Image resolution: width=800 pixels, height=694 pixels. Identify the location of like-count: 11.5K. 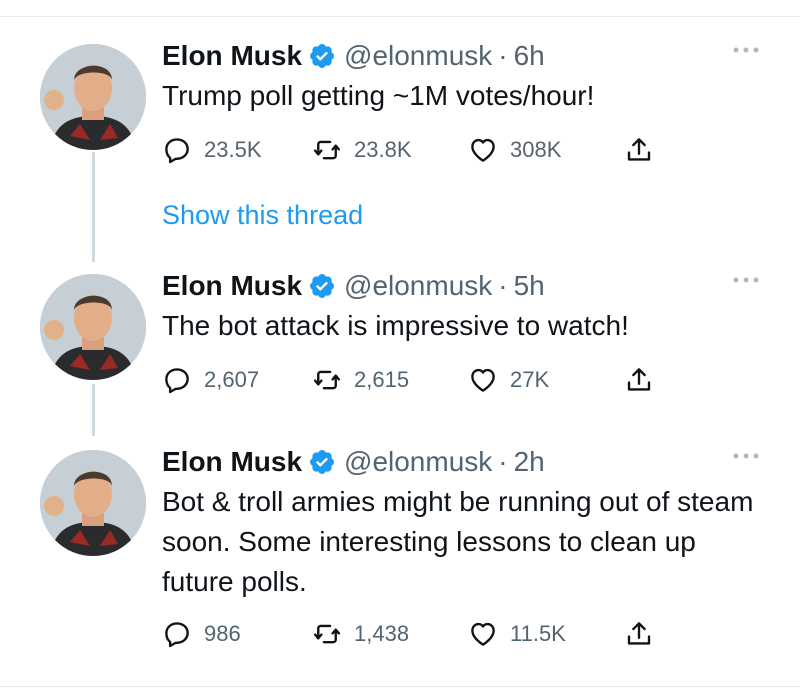
(538, 633).